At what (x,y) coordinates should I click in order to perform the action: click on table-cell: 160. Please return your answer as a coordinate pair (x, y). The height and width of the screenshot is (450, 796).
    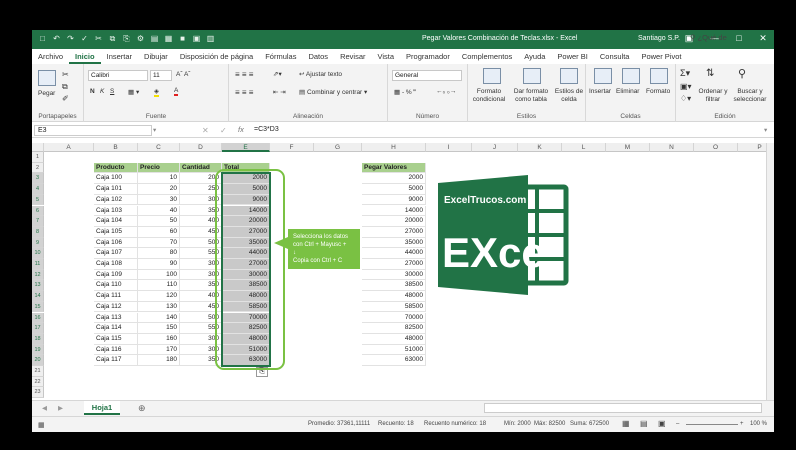
    Looking at the image, I should click on (159, 339).